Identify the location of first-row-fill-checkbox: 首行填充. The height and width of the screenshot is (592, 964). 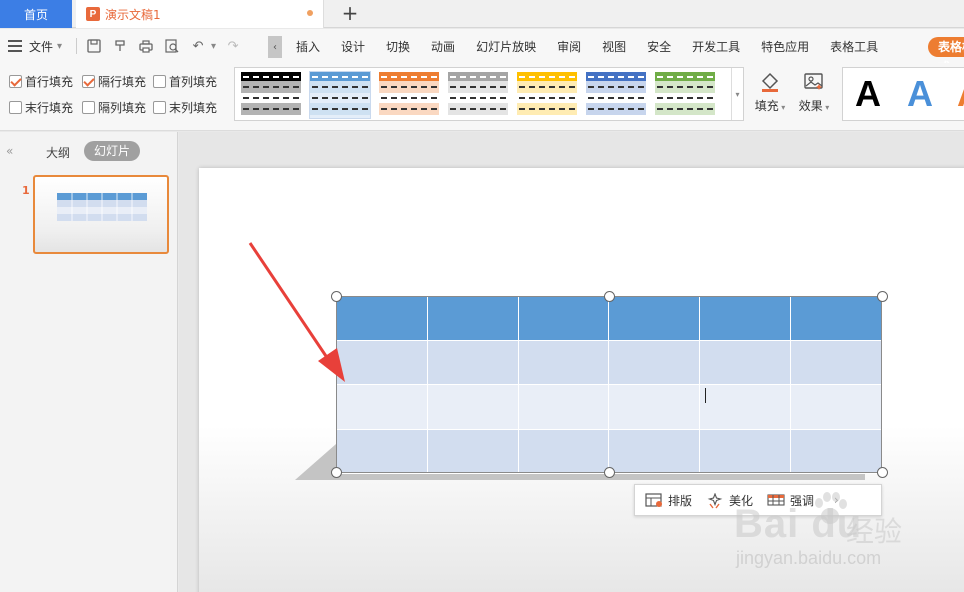
(41, 81).